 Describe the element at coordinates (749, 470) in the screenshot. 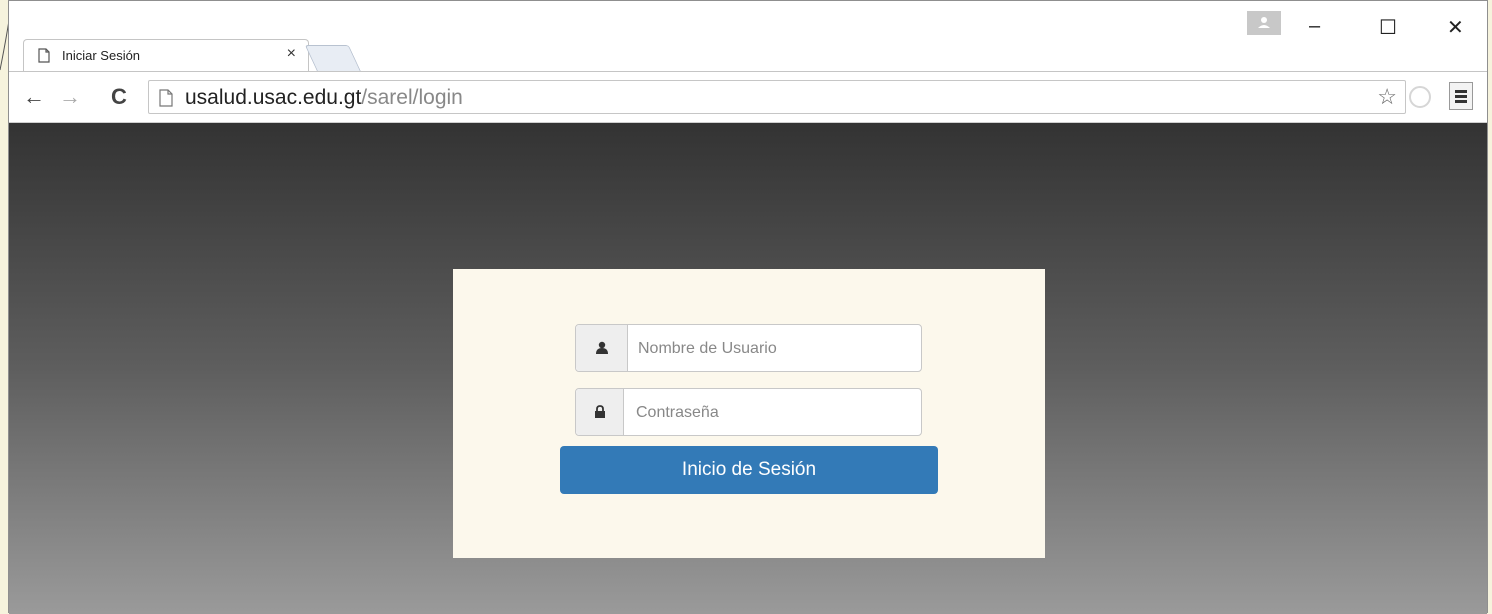

I see `login-button: Inicio de Sesión` at that location.